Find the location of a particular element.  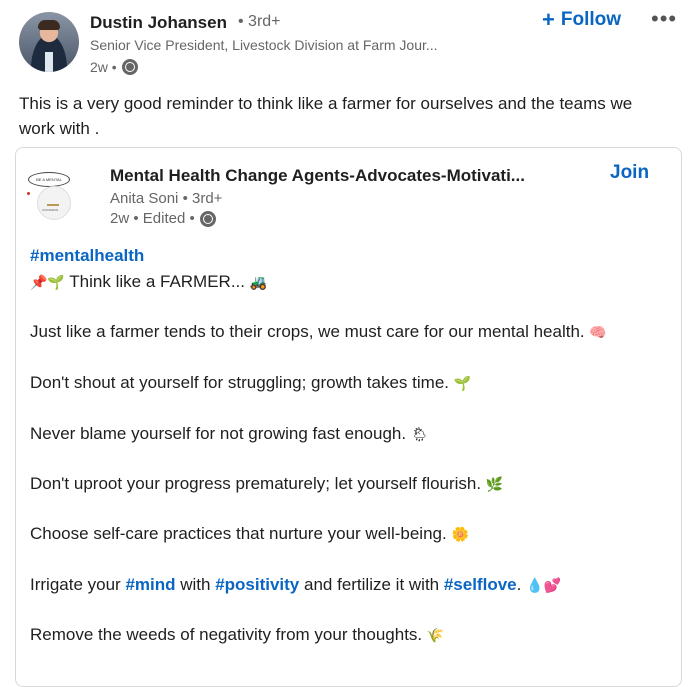

body-line-1: 📌🌱 Think like a FARMER... 🚜 is located at coordinates (148, 282).